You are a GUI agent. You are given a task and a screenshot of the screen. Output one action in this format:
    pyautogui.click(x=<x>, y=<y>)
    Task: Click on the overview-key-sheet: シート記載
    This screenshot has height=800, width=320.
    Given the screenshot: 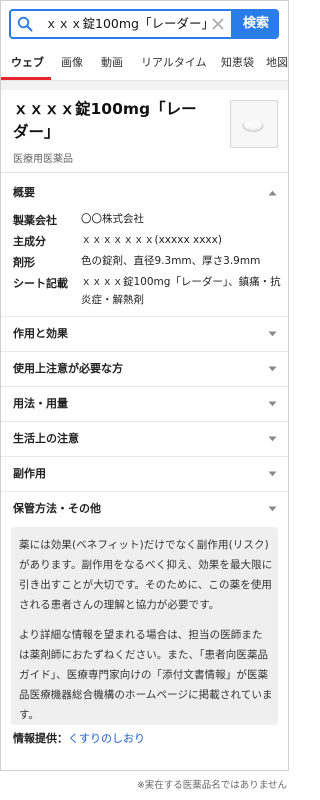 What is the action you would take?
    pyautogui.click(x=40, y=283)
    